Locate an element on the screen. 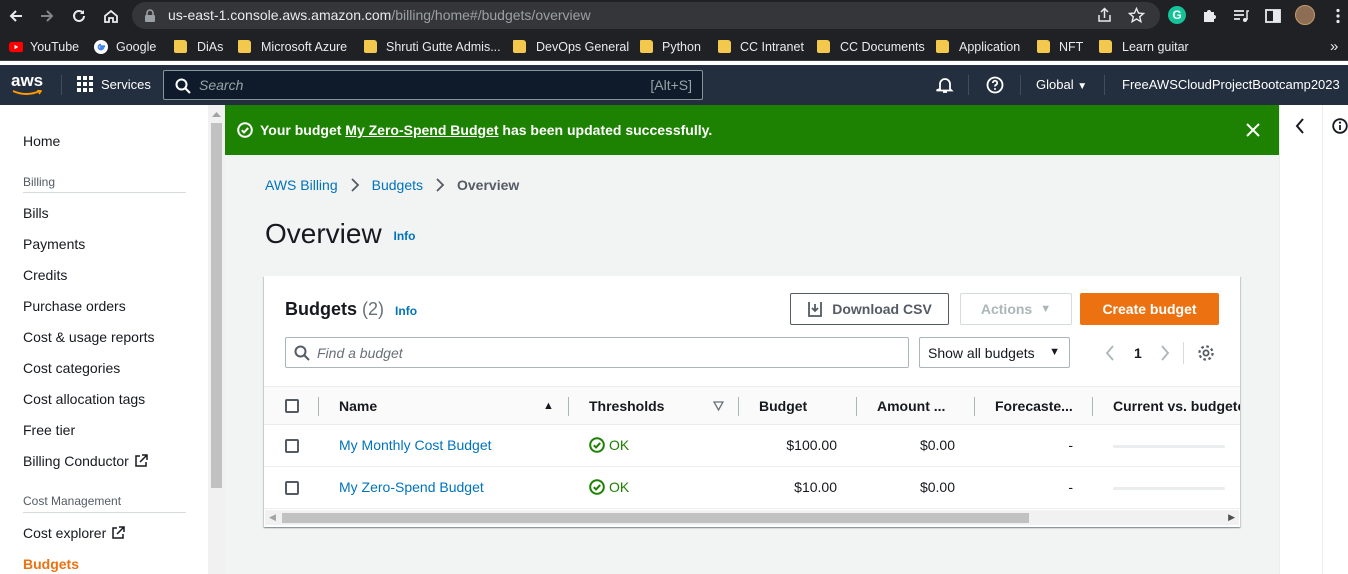  nav-cost-explorer: Cost explorer is located at coordinates (74, 533).